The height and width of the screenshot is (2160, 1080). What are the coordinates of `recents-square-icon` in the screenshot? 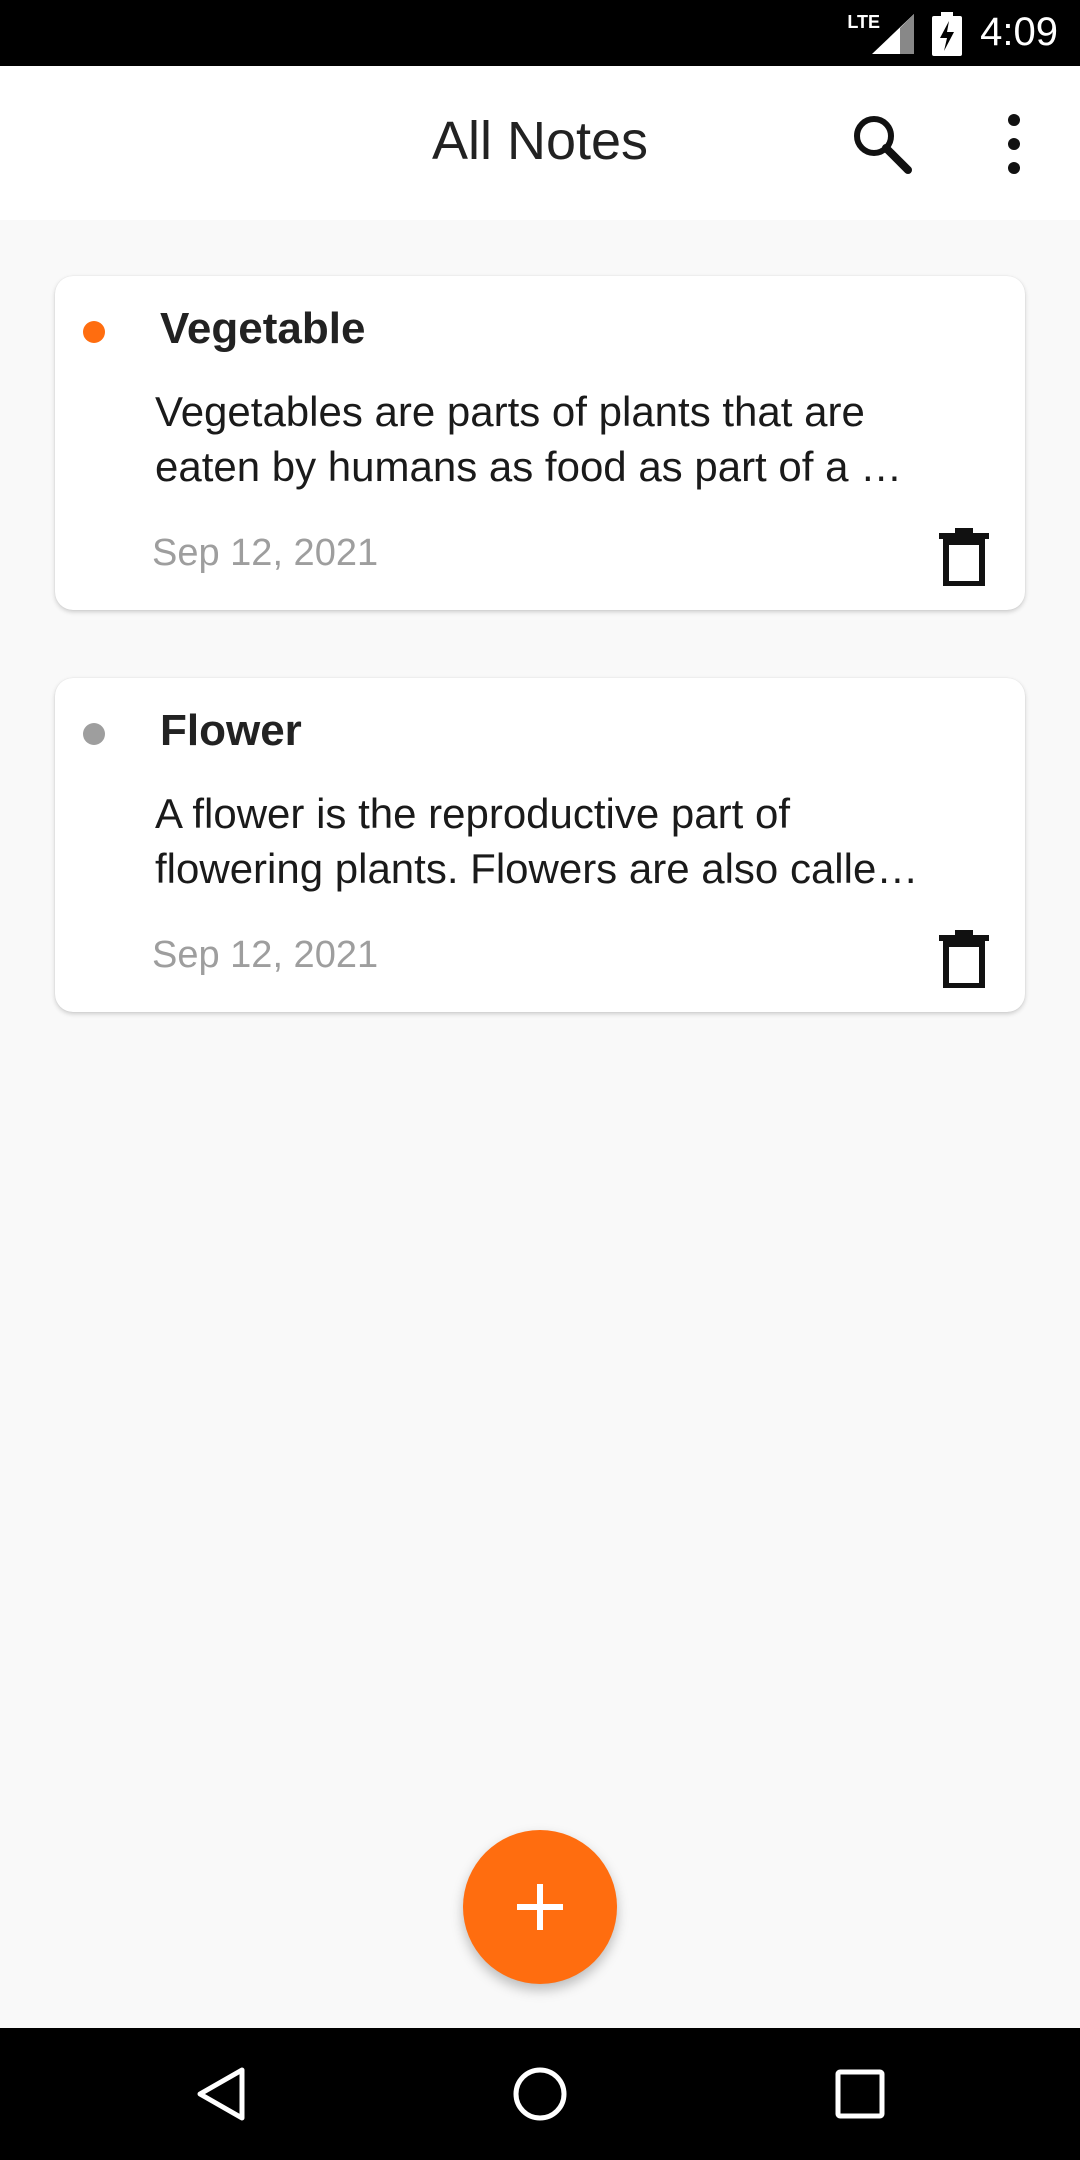 It's located at (860, 2094).